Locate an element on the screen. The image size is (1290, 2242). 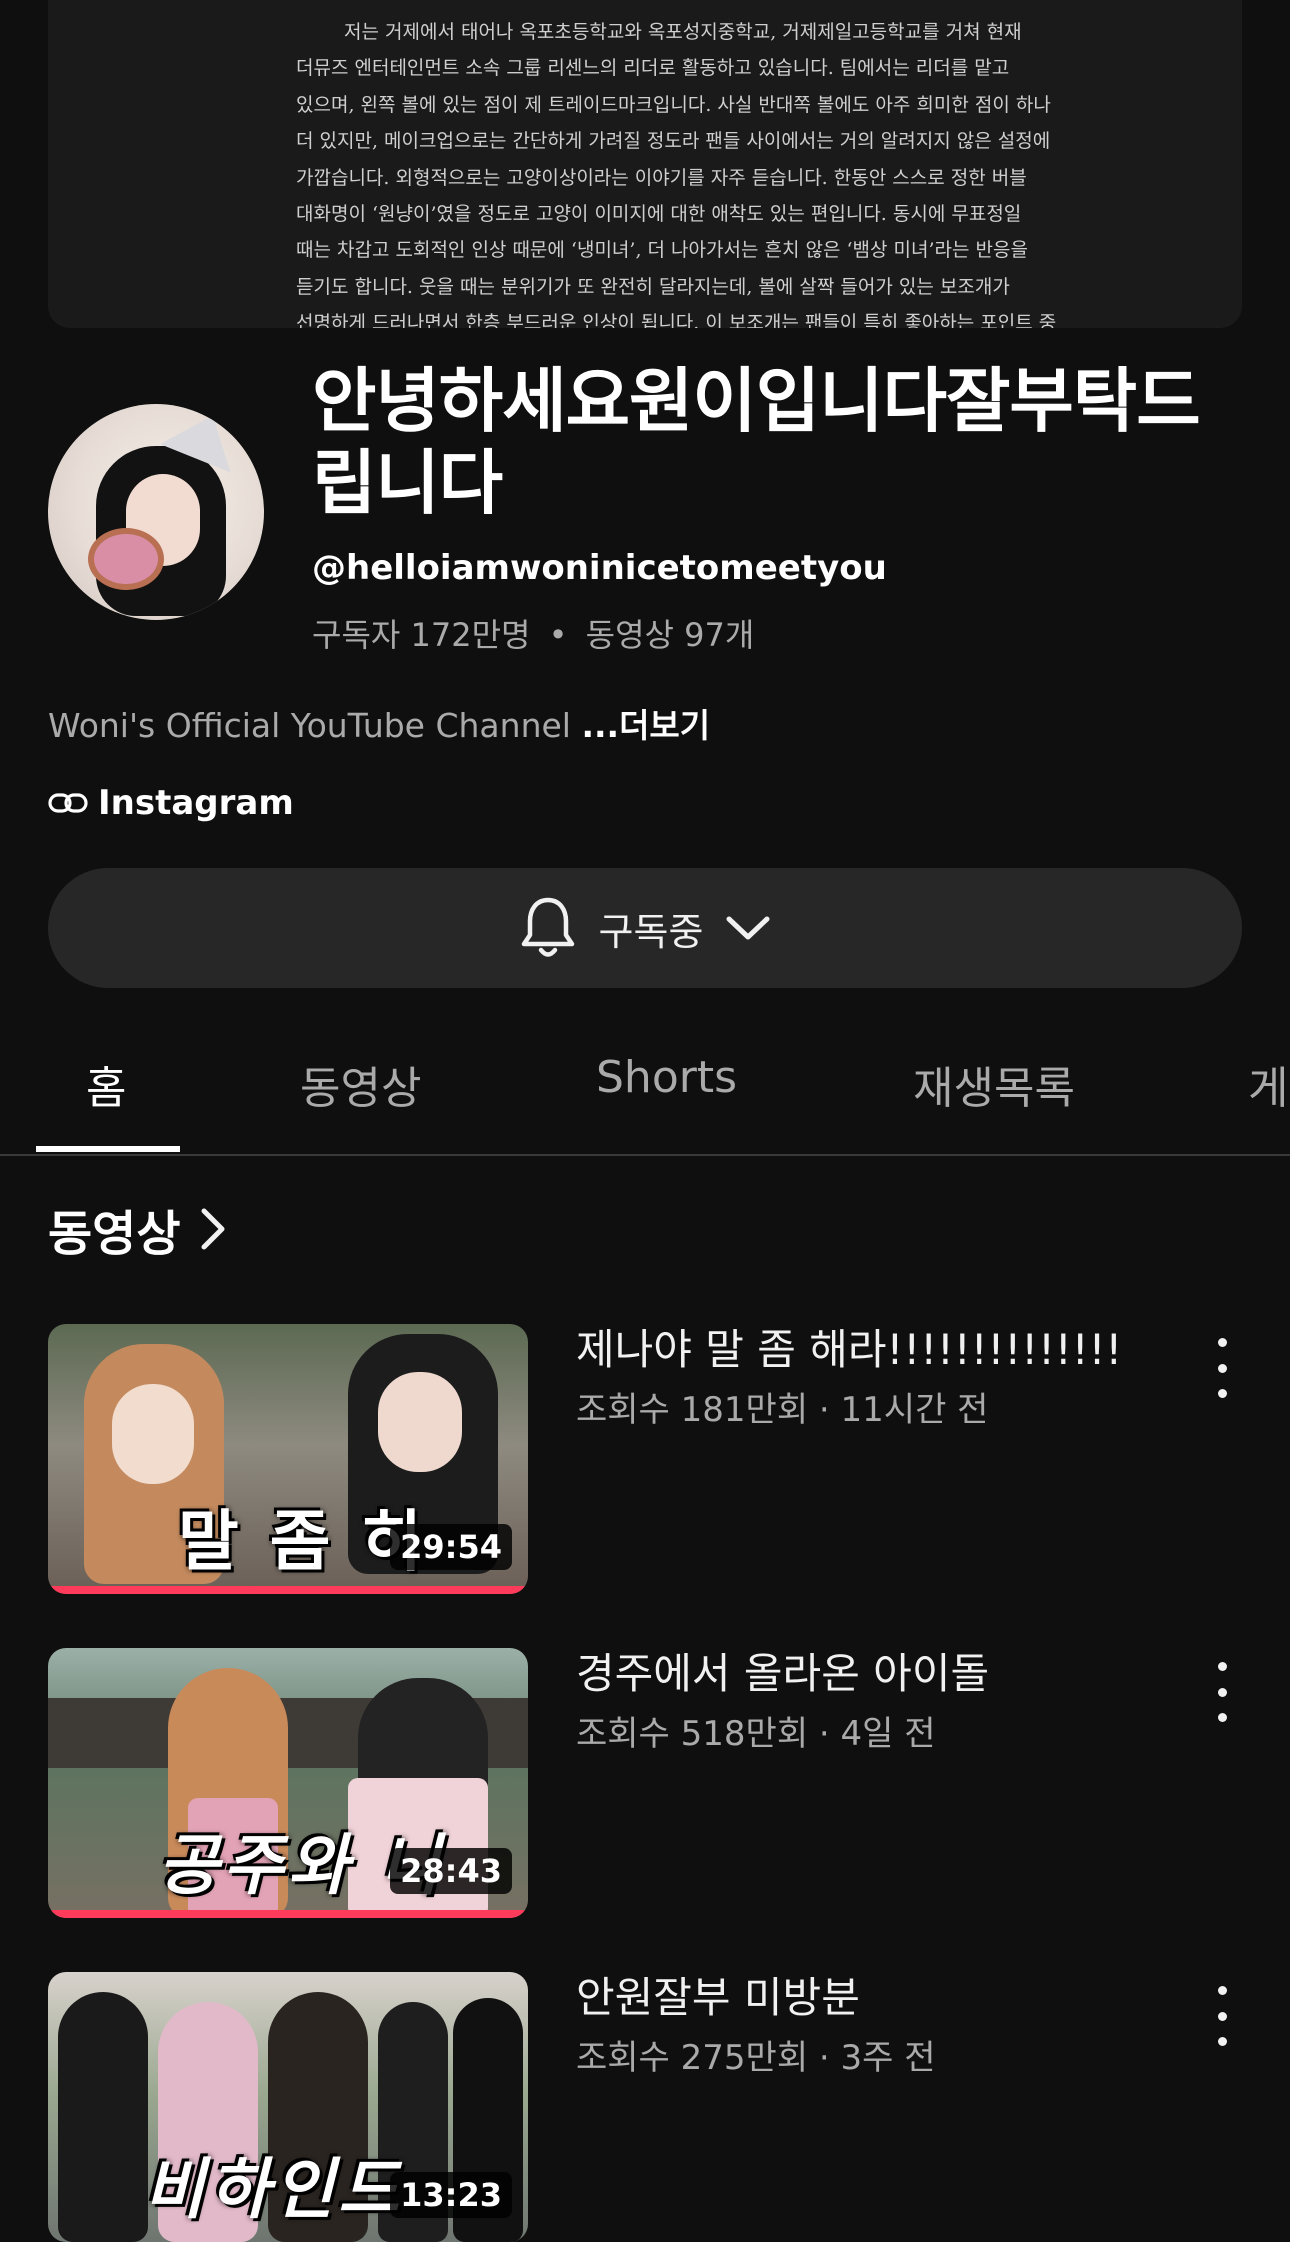
channel-avatar is located at coordinates (156, 512).